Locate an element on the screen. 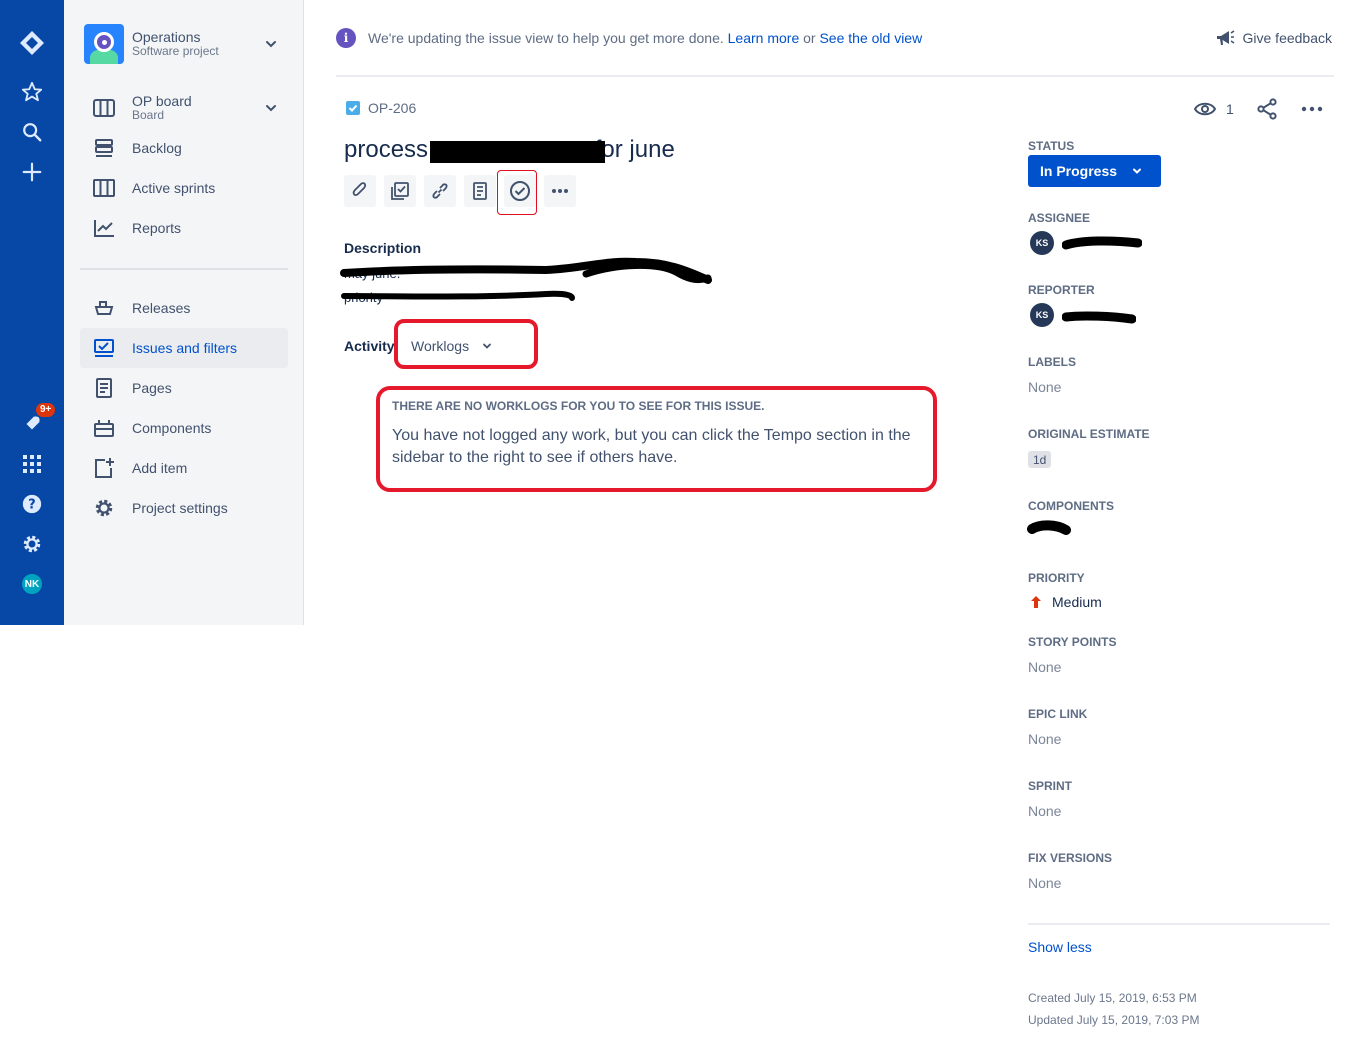  labels-value: None is located at coordinates (1044, 387).